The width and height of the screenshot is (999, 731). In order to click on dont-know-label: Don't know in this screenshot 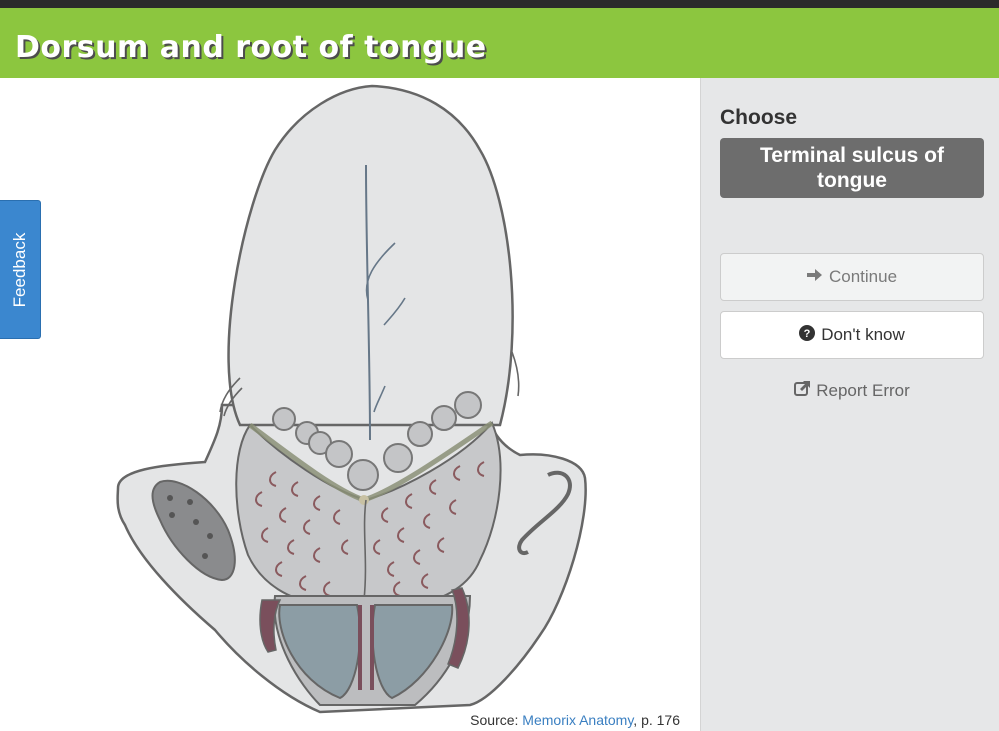, I will do `click(863, 334)`.